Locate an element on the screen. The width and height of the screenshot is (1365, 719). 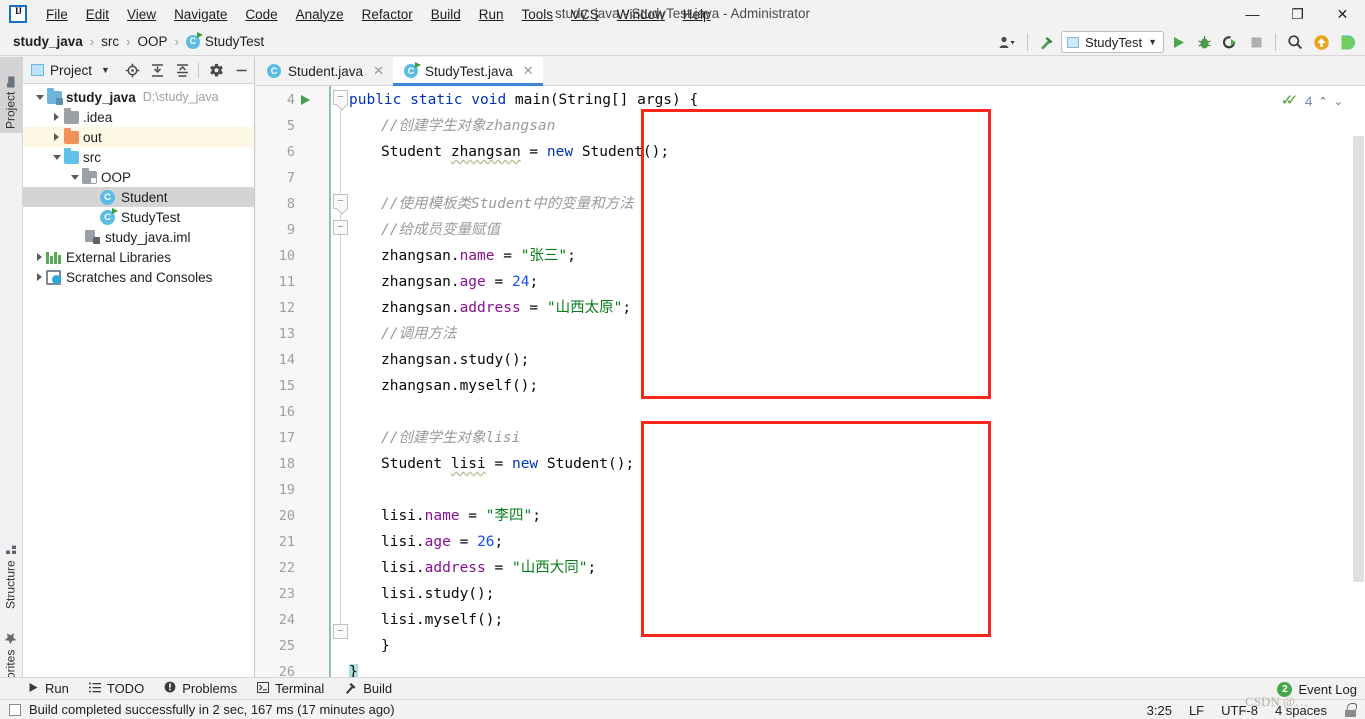
menu-view: View is located at coordinates (141, 14).